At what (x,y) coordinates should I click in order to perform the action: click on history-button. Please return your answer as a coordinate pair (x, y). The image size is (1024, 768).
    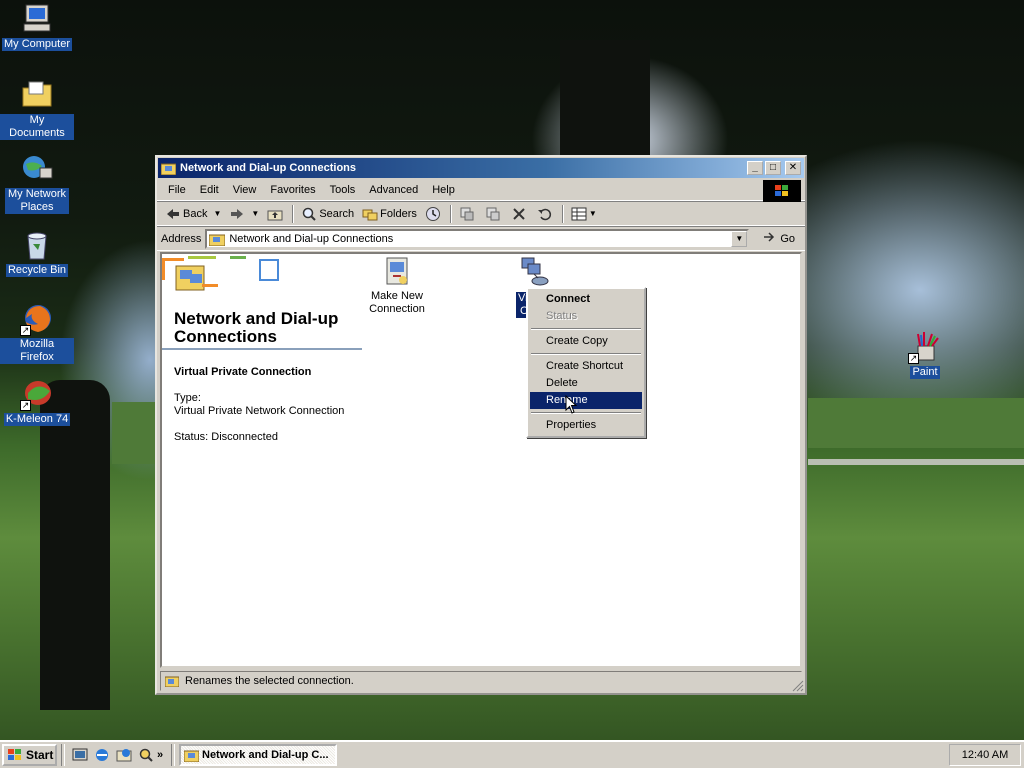
    Looking at the image, I should click on (434, 214).